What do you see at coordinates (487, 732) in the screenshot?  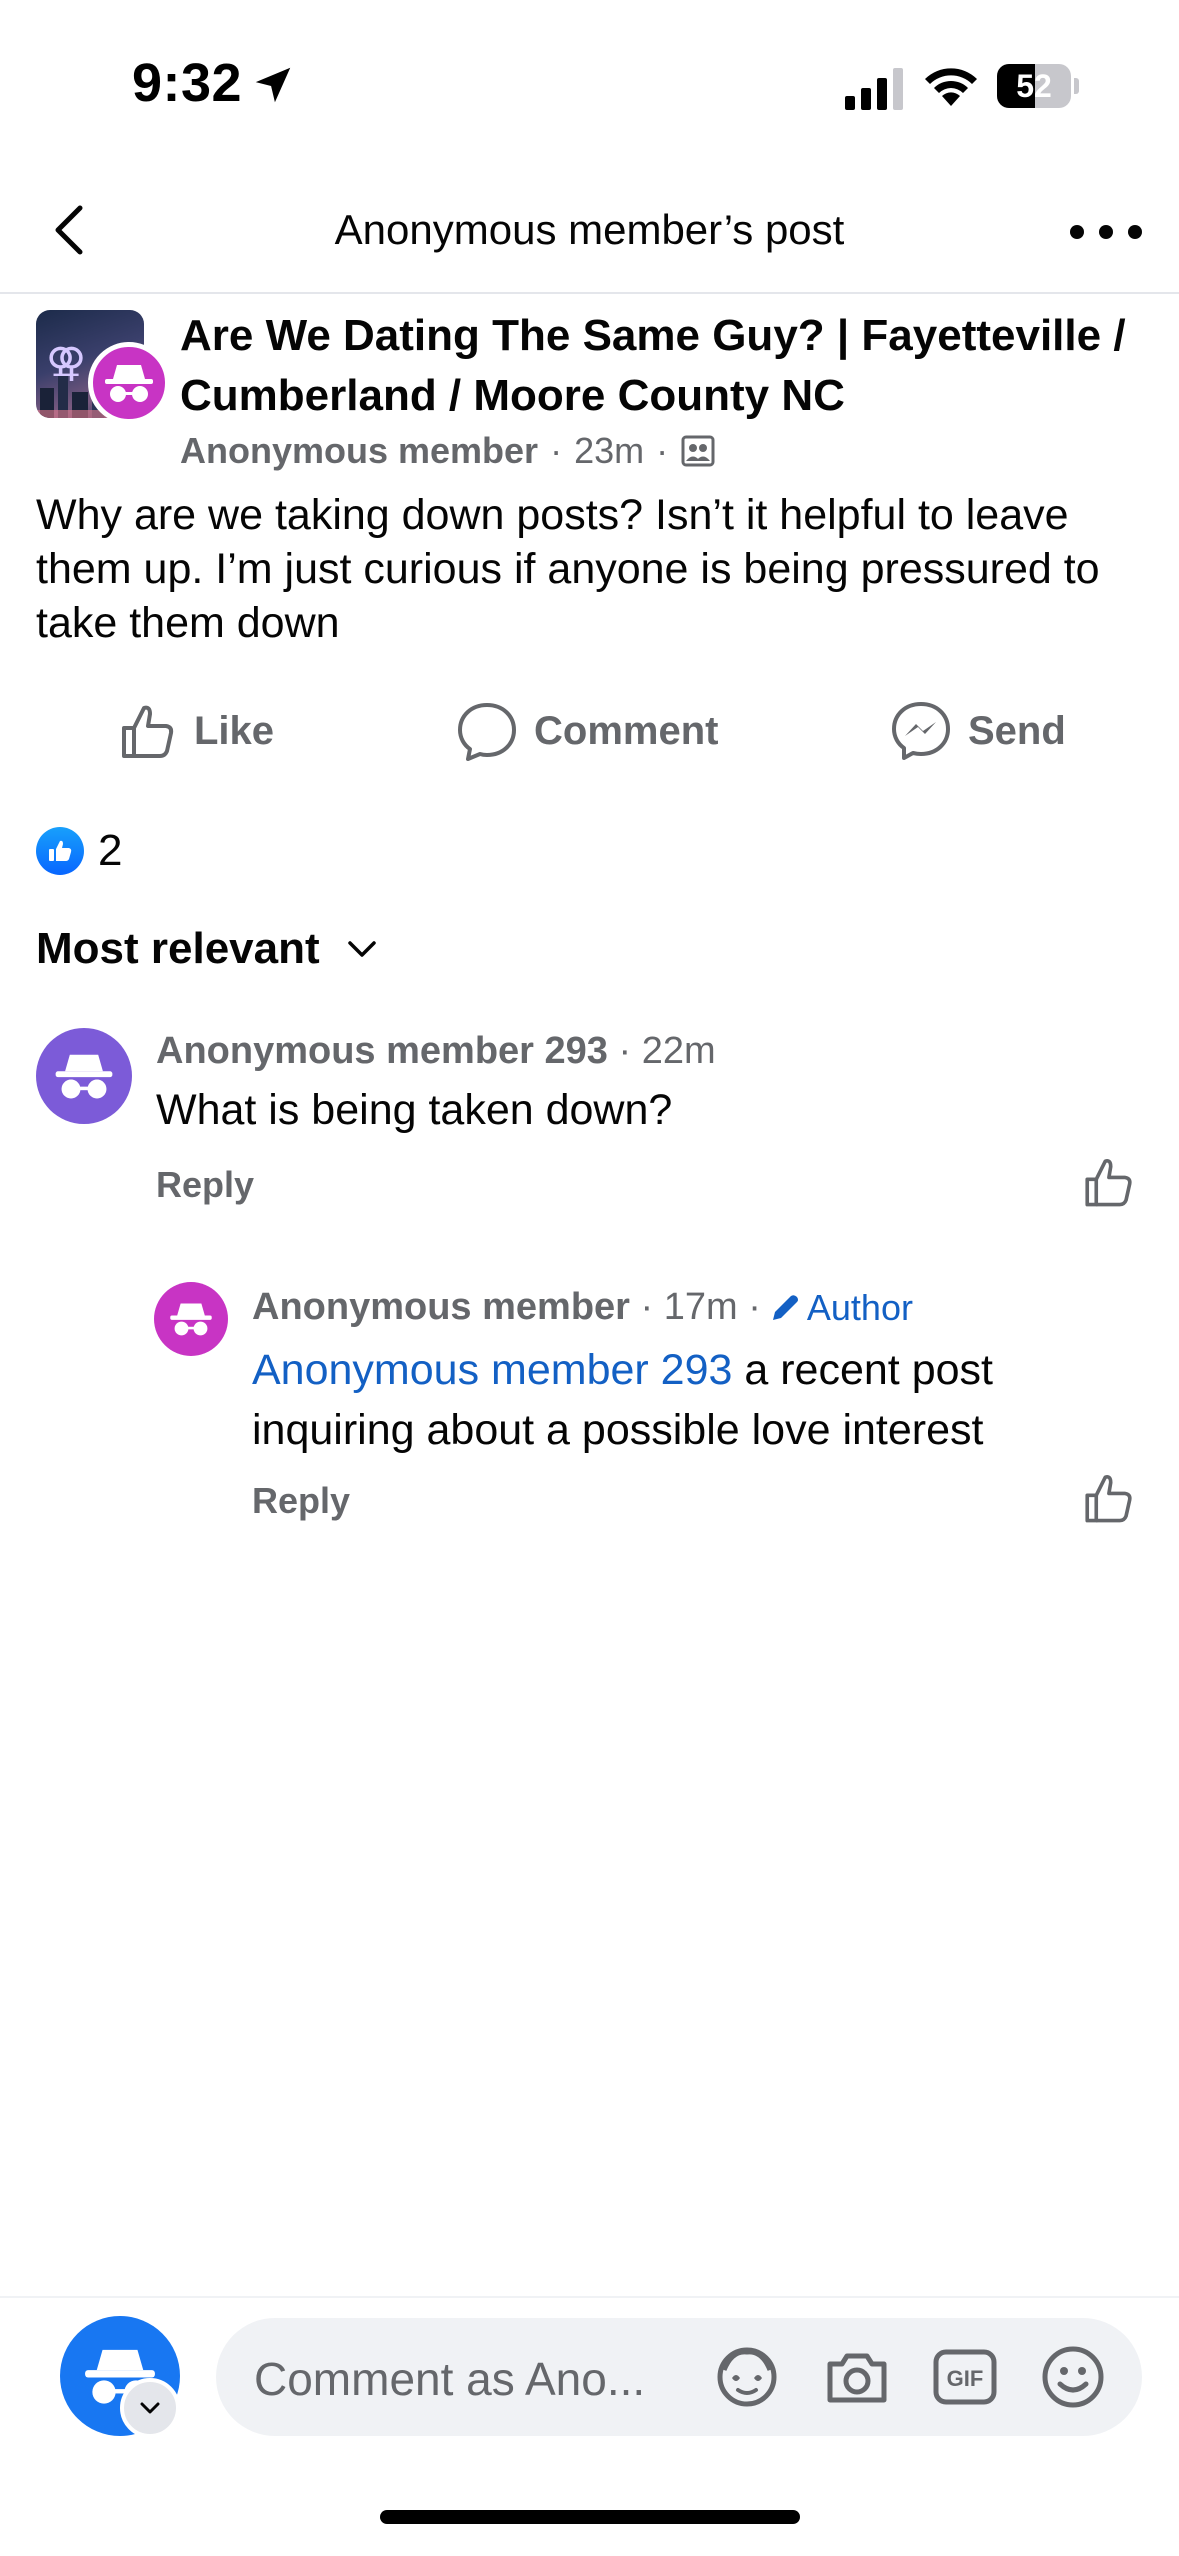 I see `comment-bubble-icon` at bounding box center [487, 732].